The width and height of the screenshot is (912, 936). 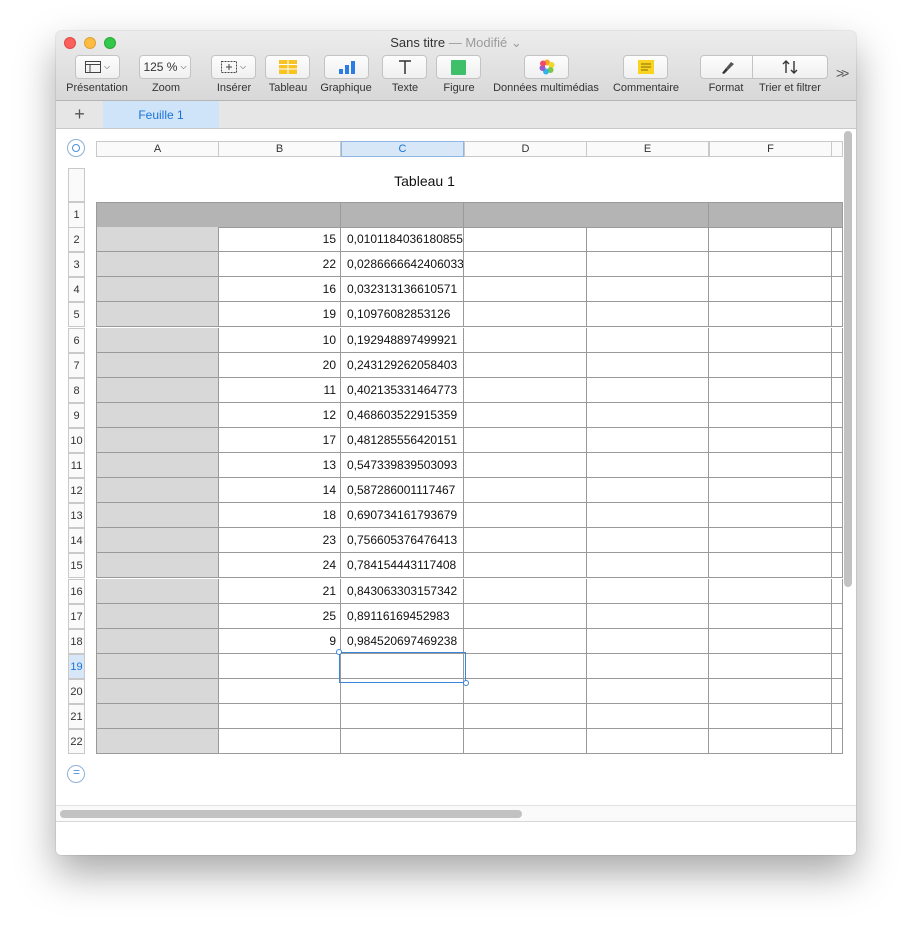 What do you see at coordinates (76, 415) in the screenshot?
I see `row-header-9: 9` at bounding box center [76, 415].